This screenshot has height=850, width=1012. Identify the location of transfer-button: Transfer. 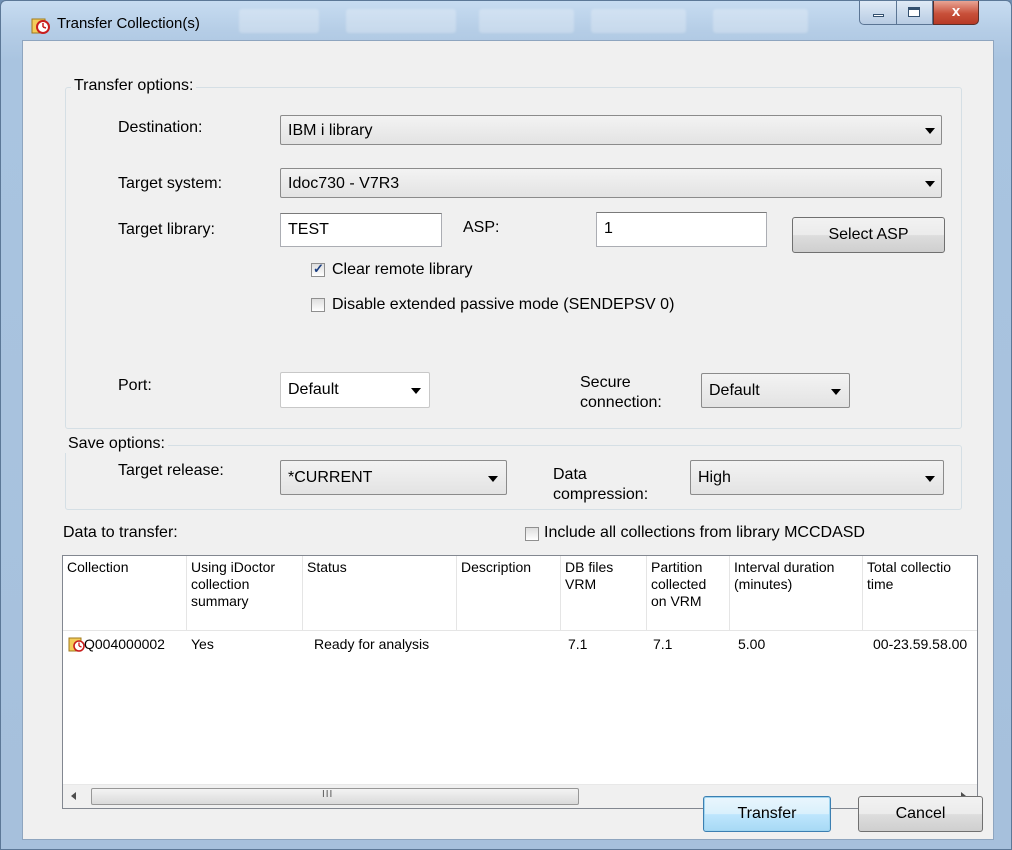
(767, 814).